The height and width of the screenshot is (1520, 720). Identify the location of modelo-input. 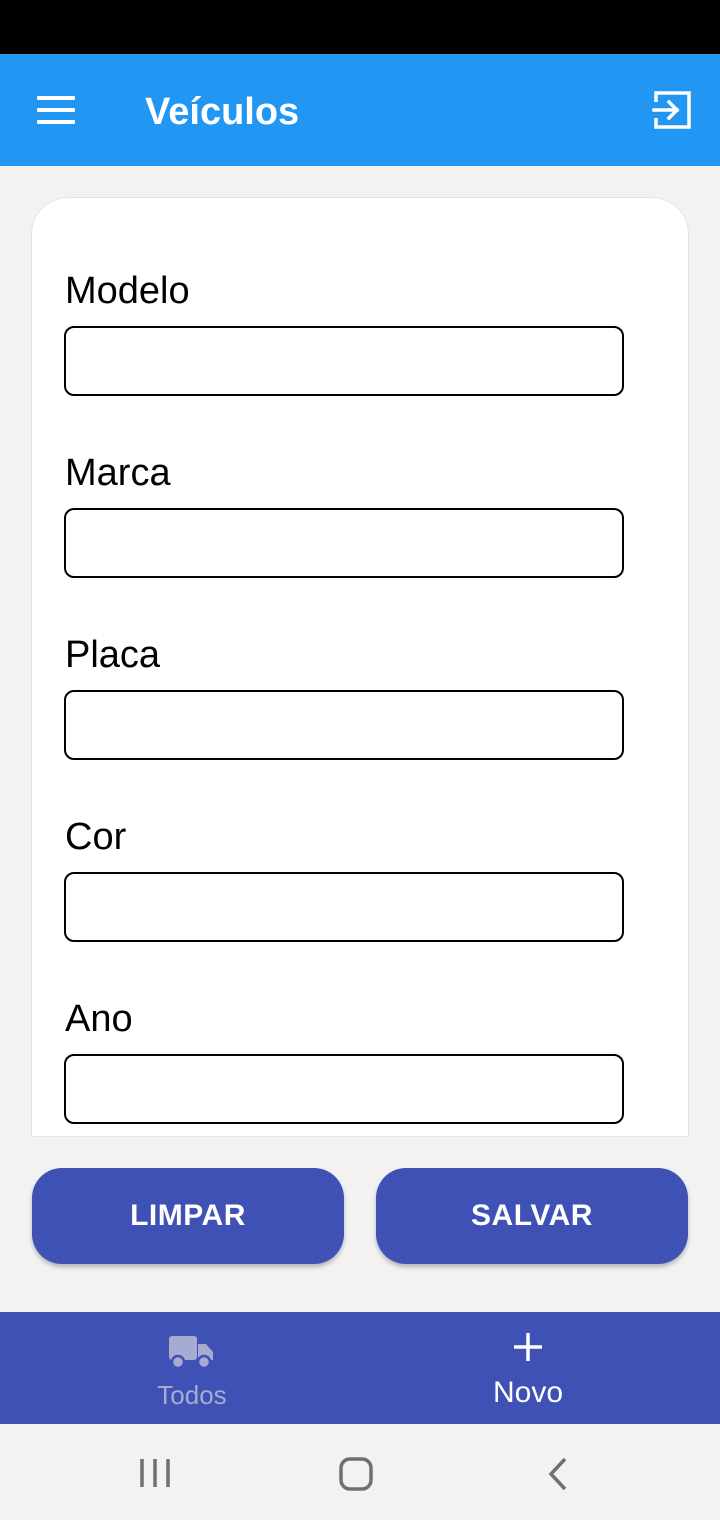
(344, 361).